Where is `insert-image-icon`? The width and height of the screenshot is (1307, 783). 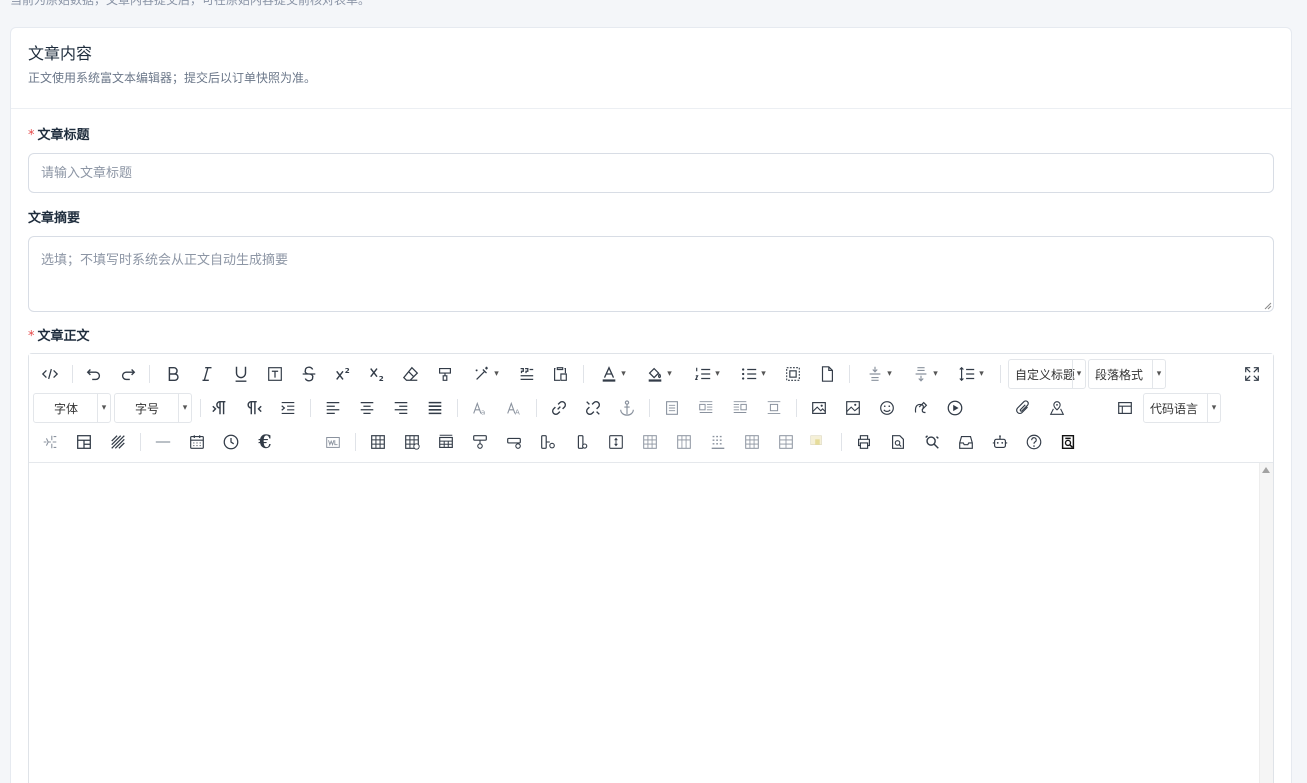 insert-image-icon is located at coordinates (819, 408).